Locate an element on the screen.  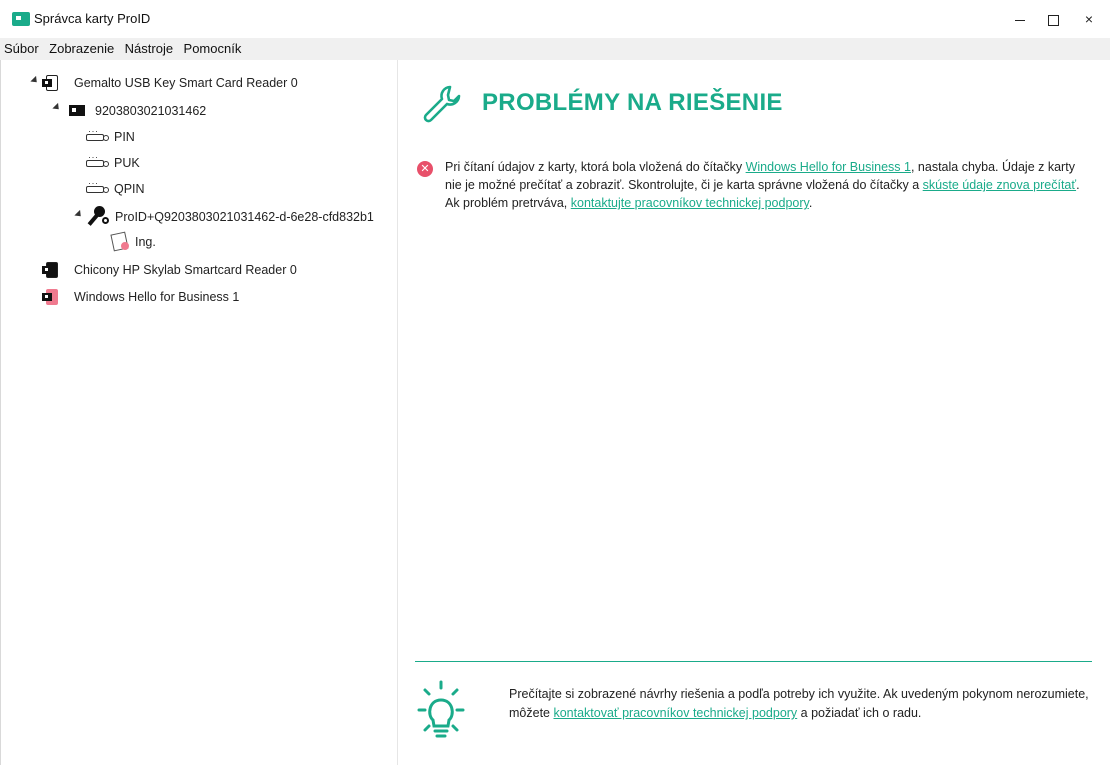
tree-item-pin: PIN is located at coordinates (124, 137).